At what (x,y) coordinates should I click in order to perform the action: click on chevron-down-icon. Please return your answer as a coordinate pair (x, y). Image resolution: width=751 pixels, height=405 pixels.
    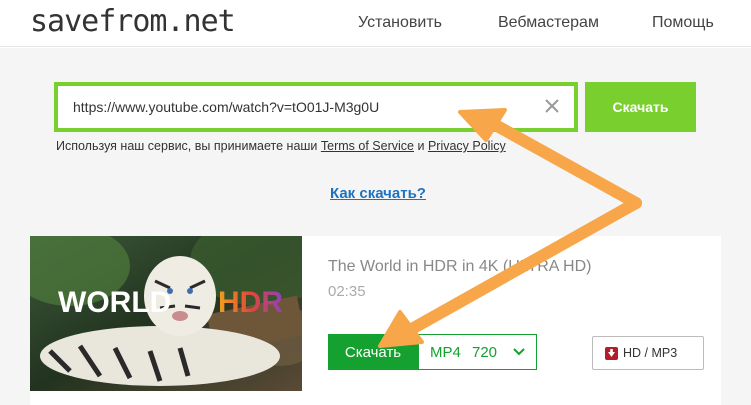
    Looking at the image, I should click on (519, 352).